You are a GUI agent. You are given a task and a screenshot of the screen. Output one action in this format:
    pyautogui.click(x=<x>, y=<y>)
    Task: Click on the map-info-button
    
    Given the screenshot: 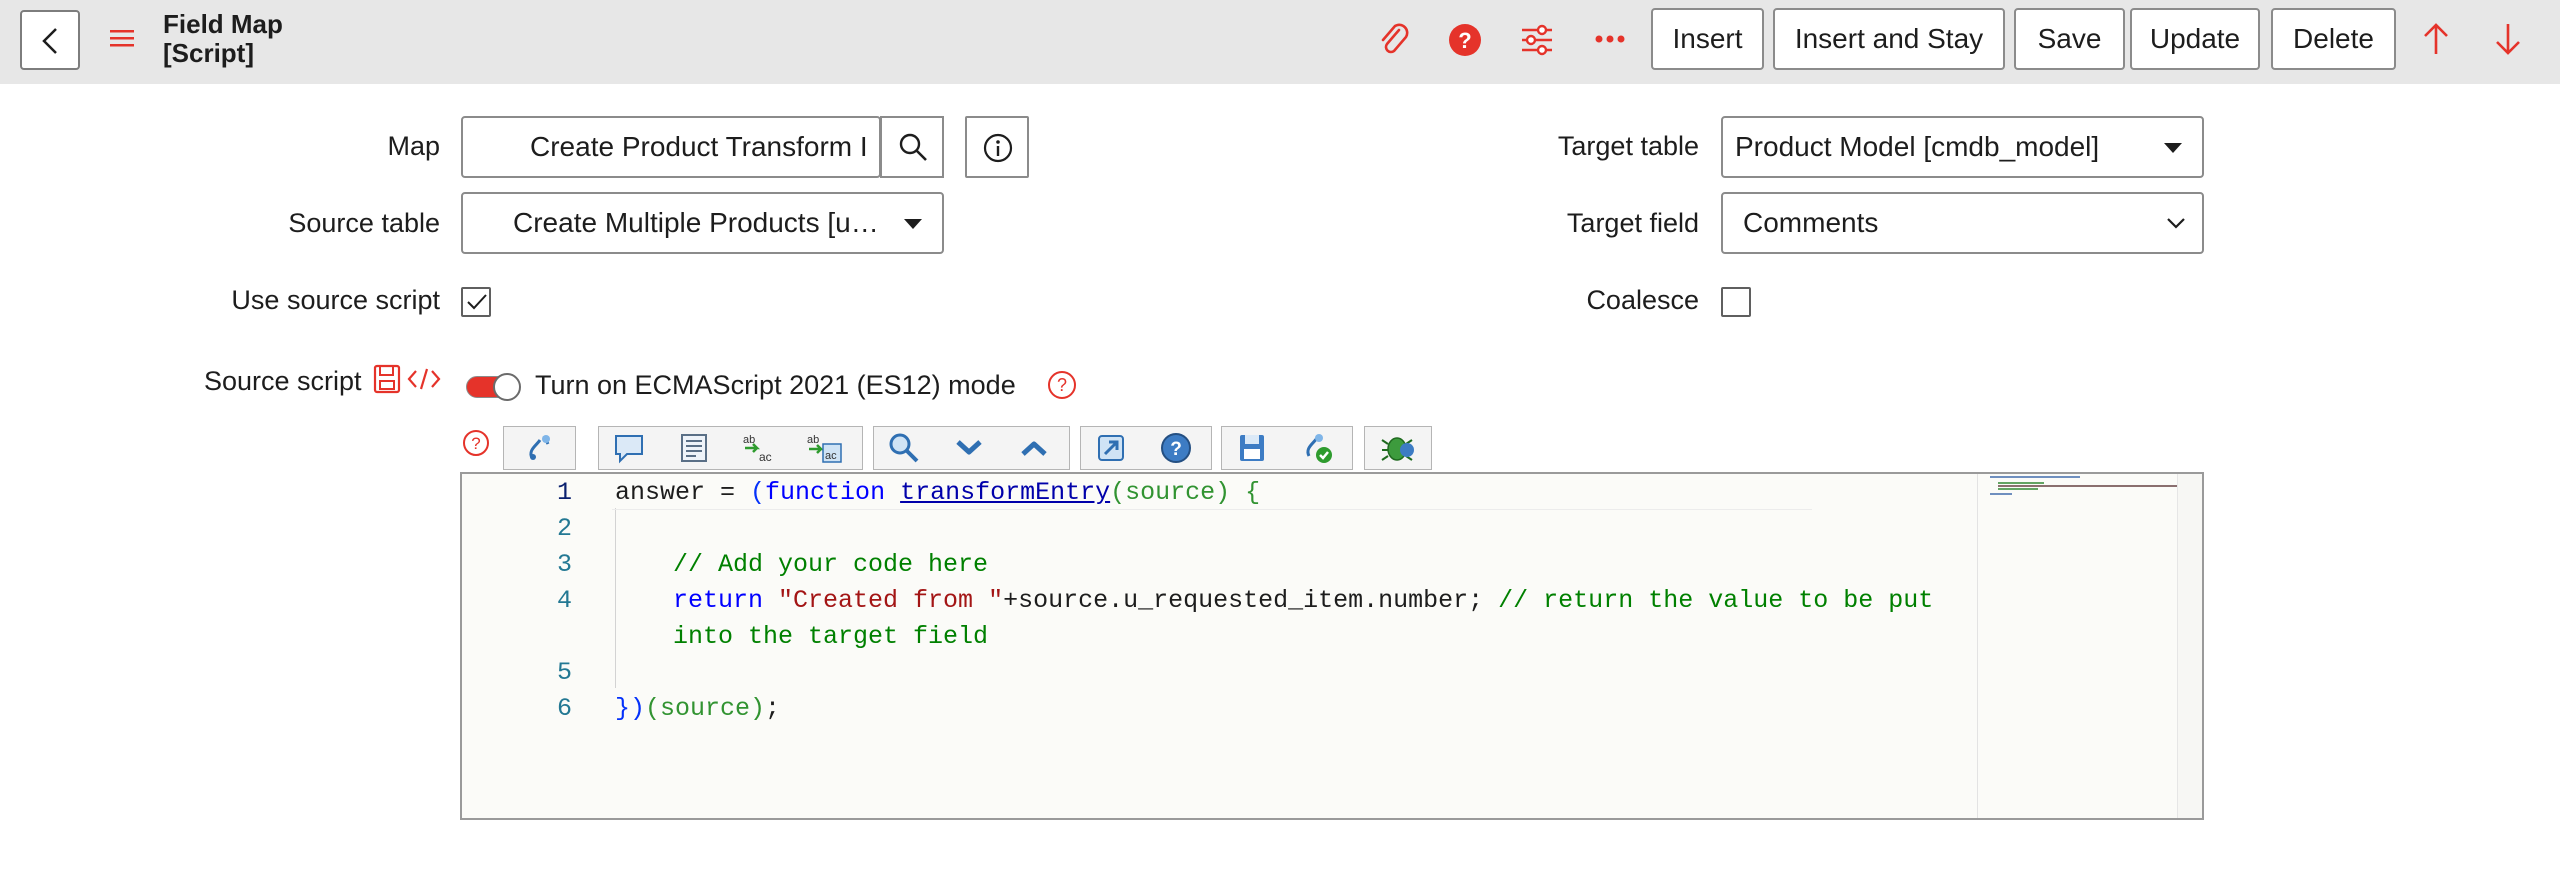 What is the action you would take?
    pyautogui.click(x=997, y=147)
    